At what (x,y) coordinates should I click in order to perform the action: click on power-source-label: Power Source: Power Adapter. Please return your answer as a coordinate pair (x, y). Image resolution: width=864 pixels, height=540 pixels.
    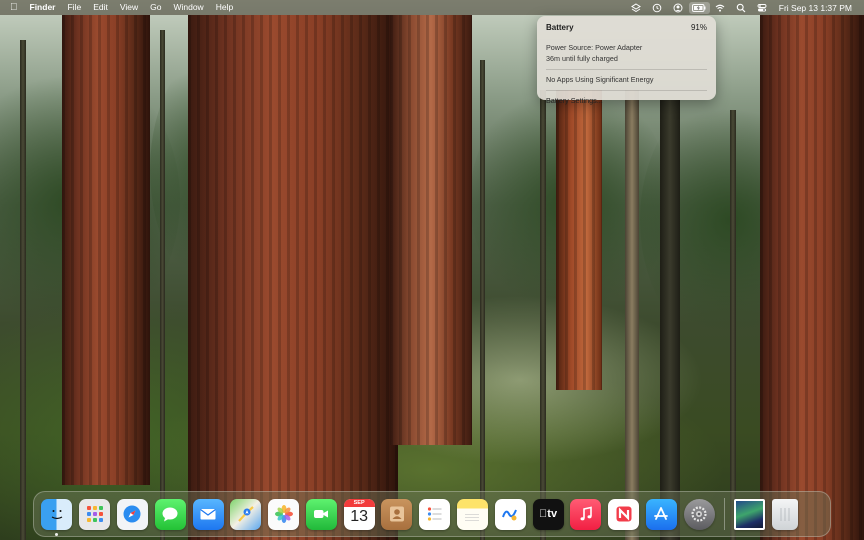
    Looking at the image, I should click on (594, 47).